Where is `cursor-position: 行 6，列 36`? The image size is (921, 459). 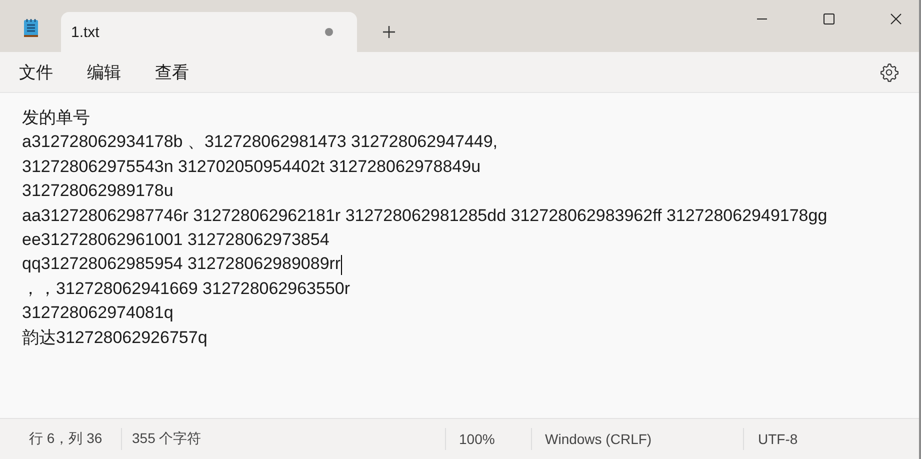 cursor-position: 行 6，列 36 is located at coordinates (66, 438).